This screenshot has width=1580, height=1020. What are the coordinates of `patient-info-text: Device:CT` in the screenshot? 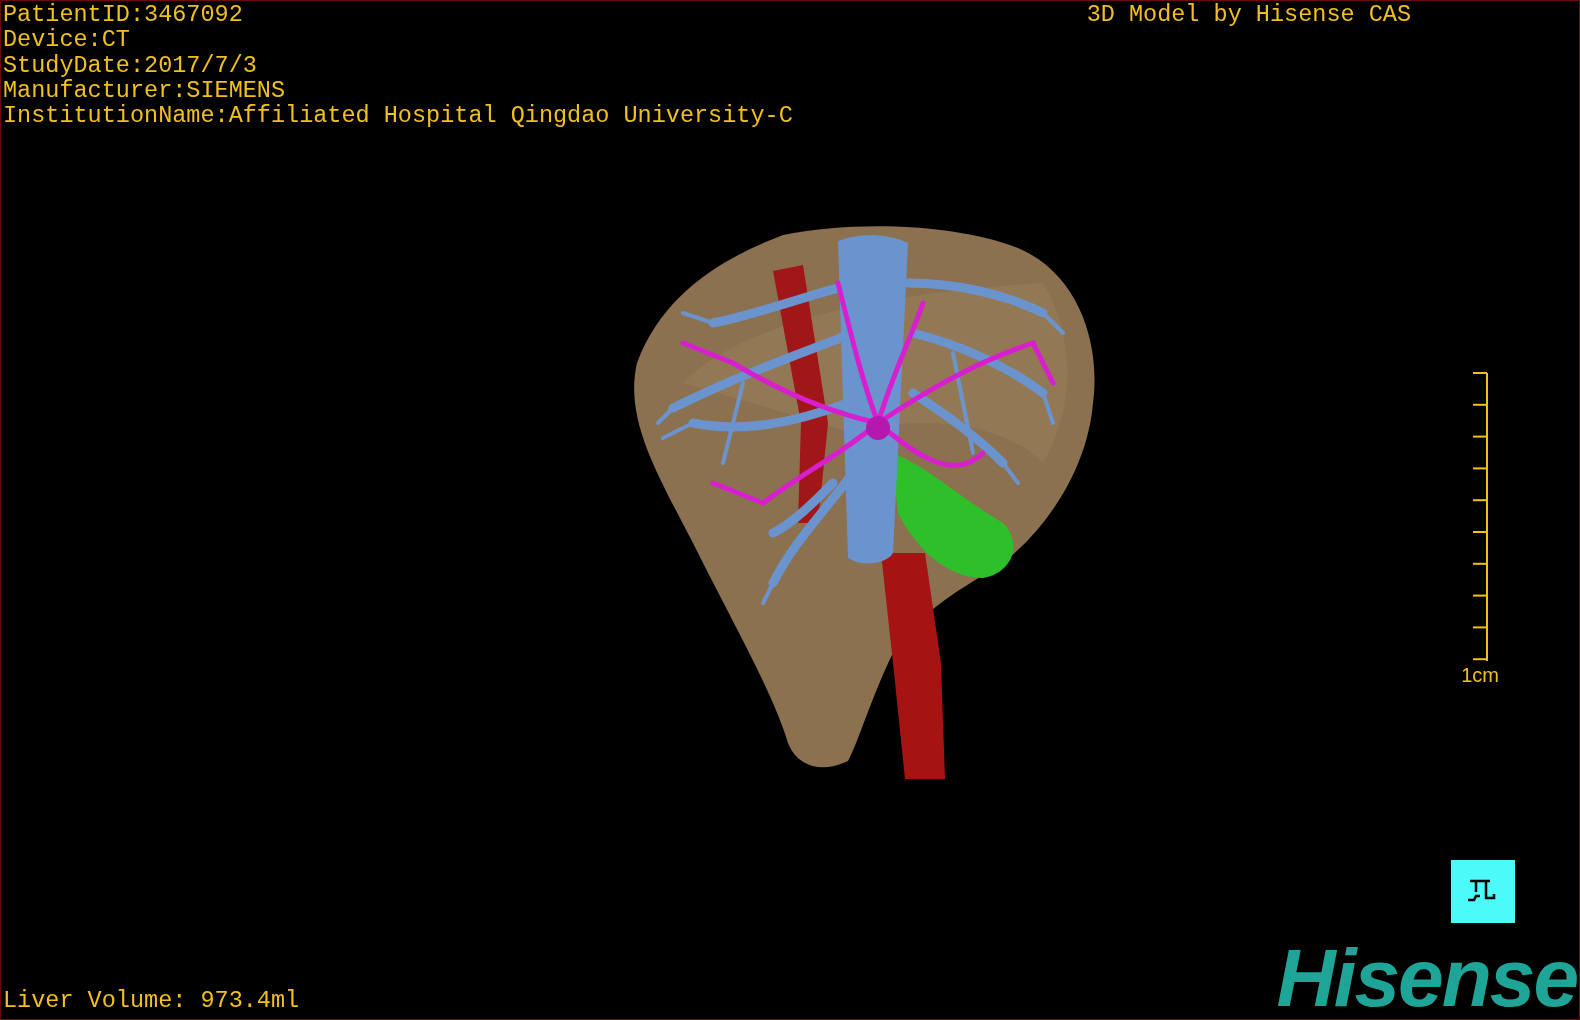 It's located at (67, 40).